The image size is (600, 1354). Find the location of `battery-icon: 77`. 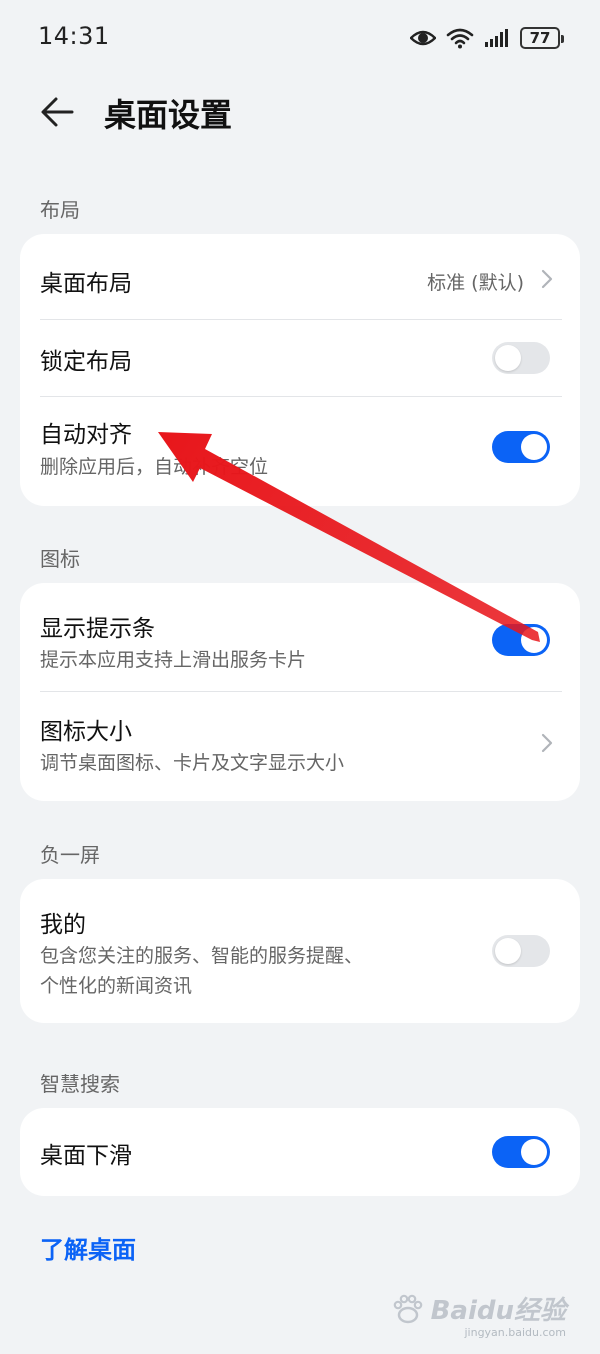

battery-icon: 77 is located at coordinates (542, 38).